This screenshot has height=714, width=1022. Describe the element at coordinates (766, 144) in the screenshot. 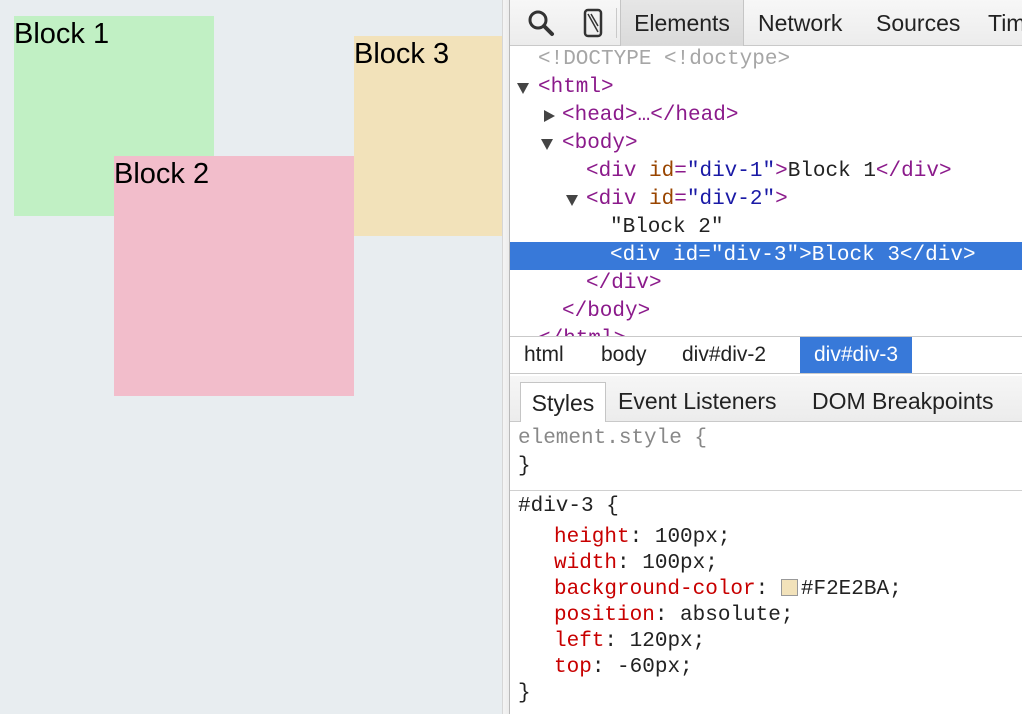

I see `dom-node-body: <body>` at that location.